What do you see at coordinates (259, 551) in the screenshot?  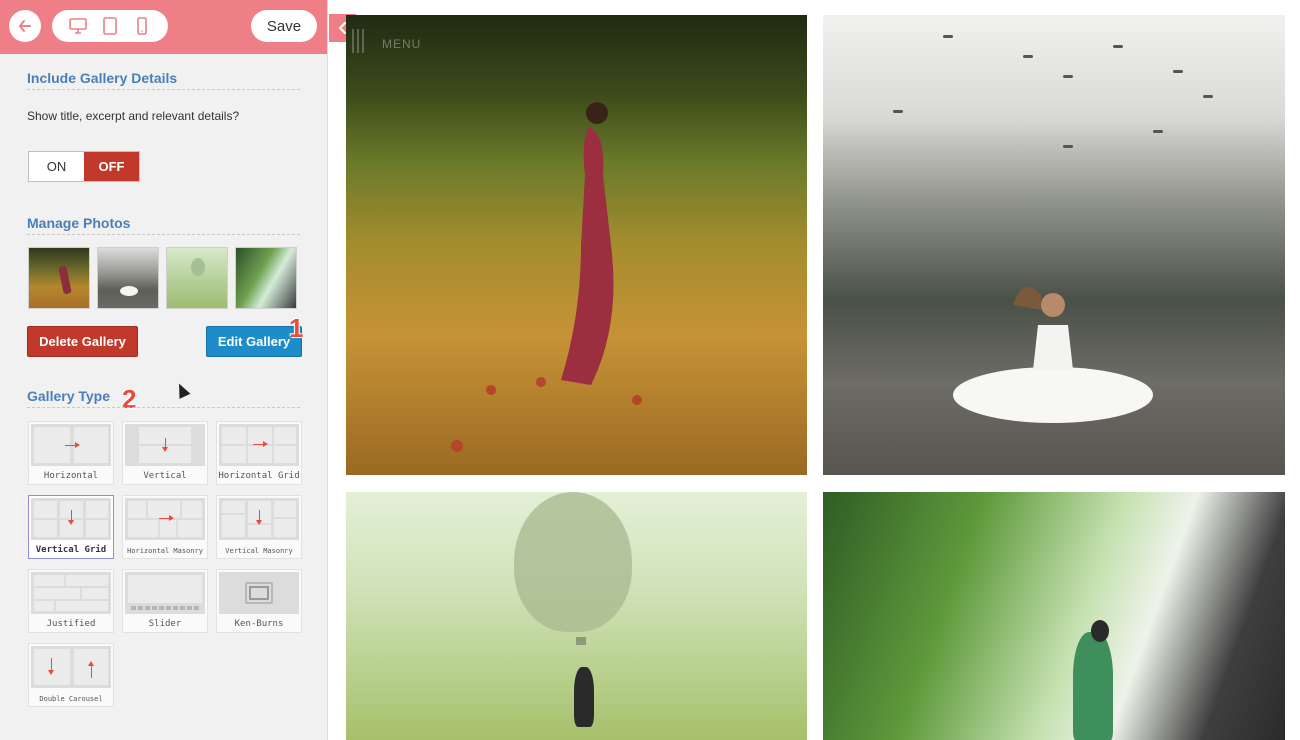 I see `gallery-type-label: Vertical Masonry` at bounding box center [259, 551].